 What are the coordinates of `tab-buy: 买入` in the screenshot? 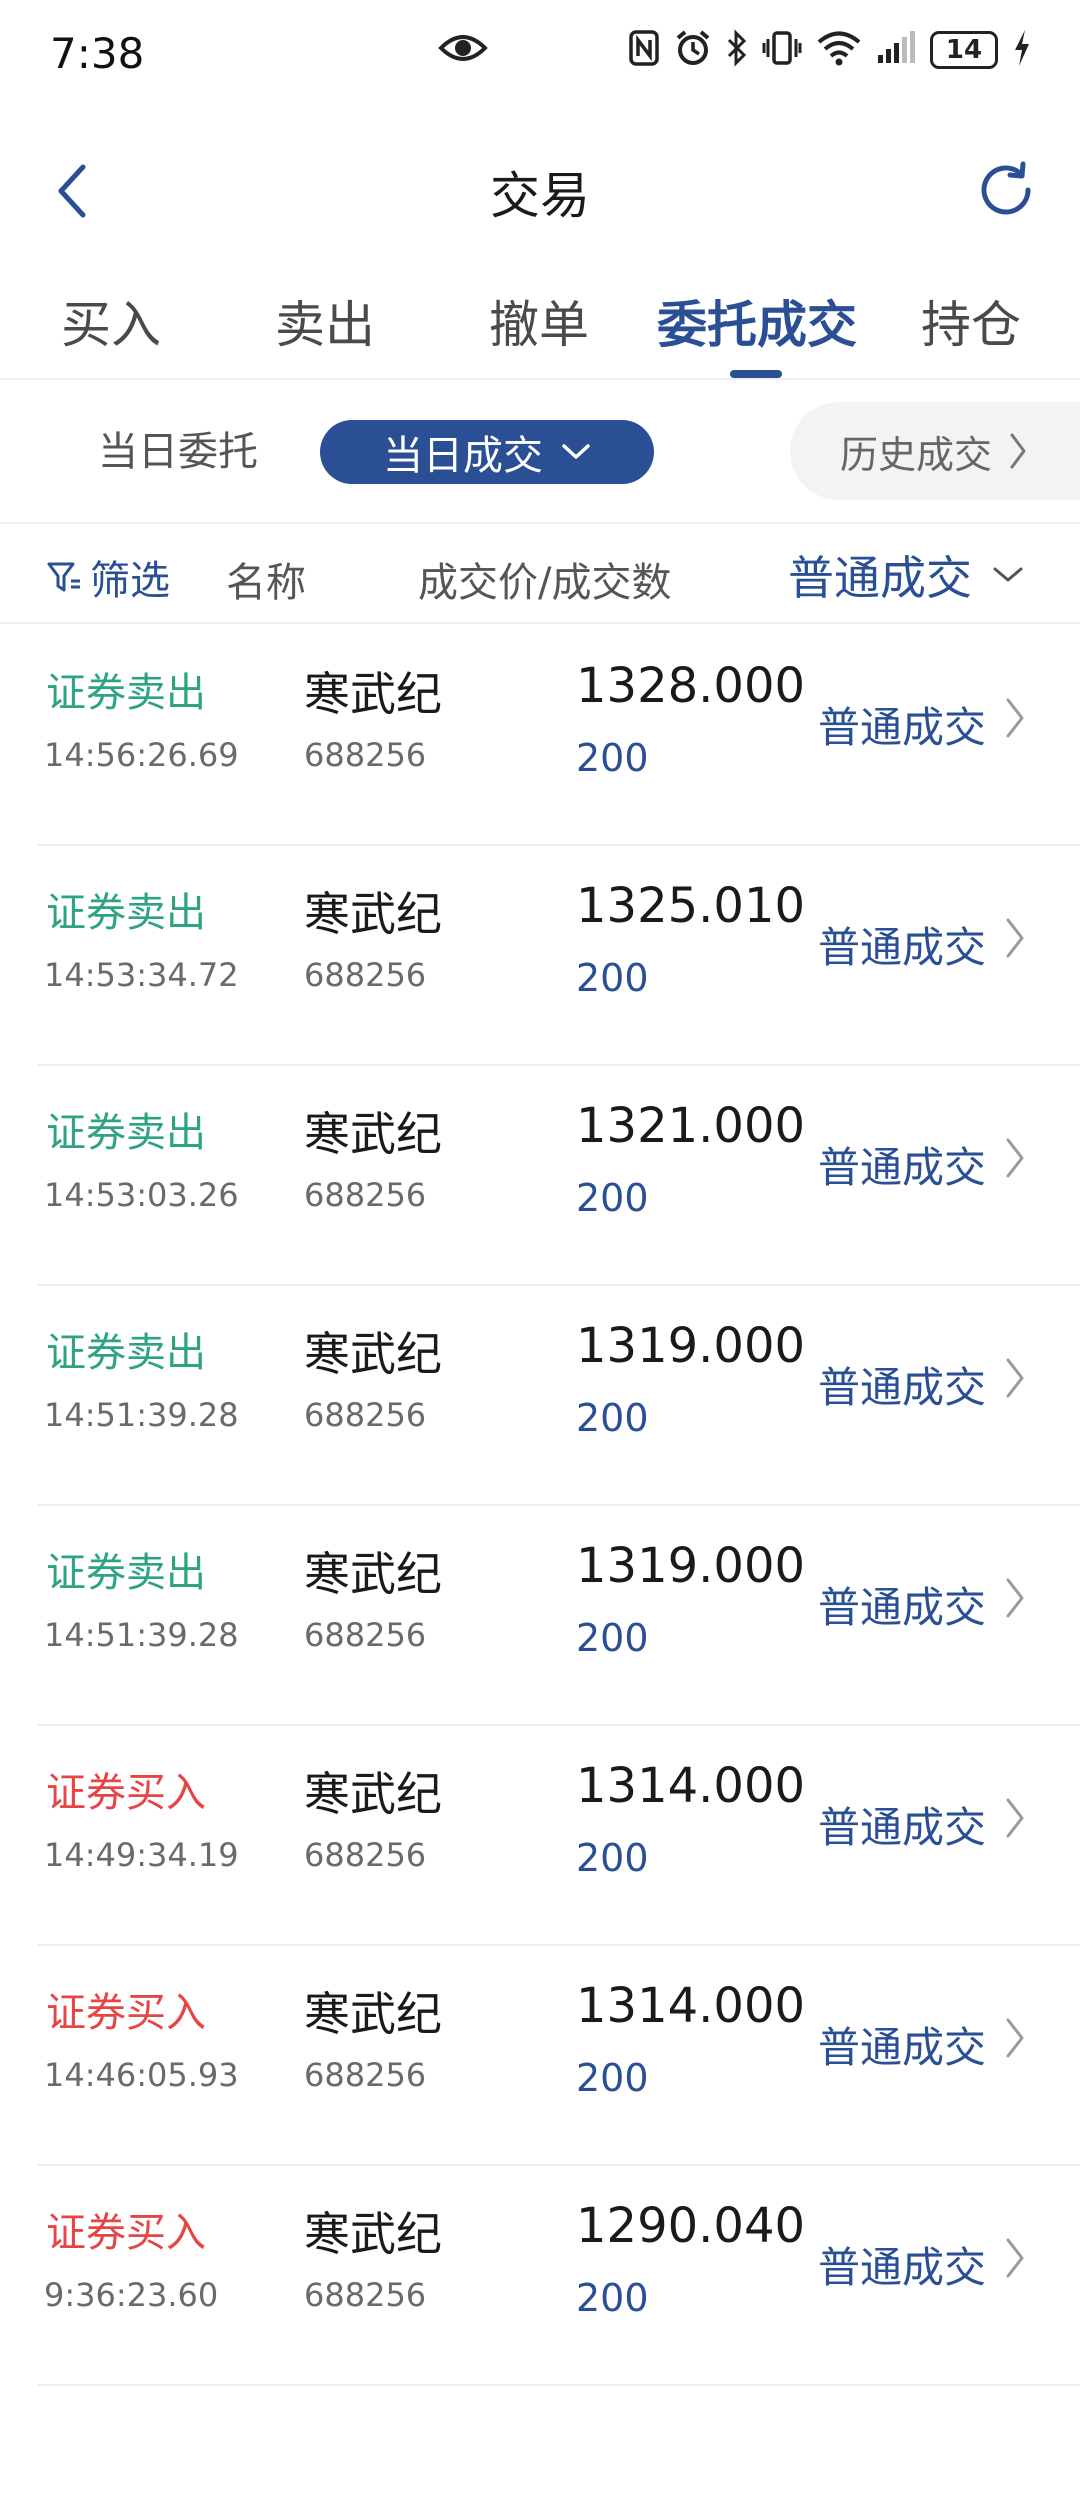 It's located at (111, 325).